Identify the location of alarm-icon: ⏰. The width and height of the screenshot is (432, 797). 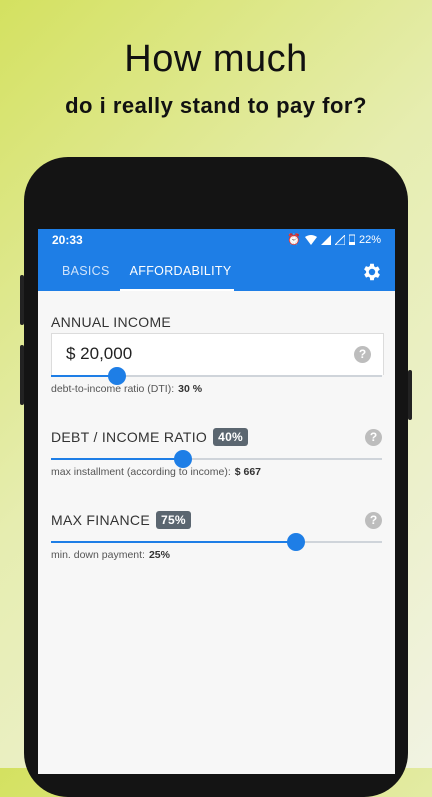
(294, 240).